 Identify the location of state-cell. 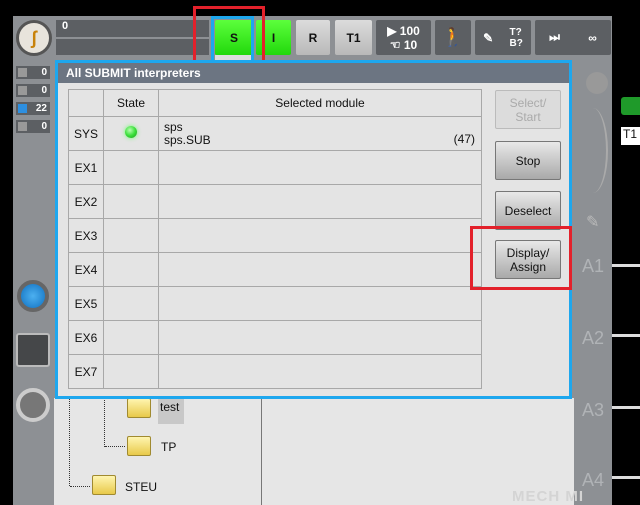
(131, 133).